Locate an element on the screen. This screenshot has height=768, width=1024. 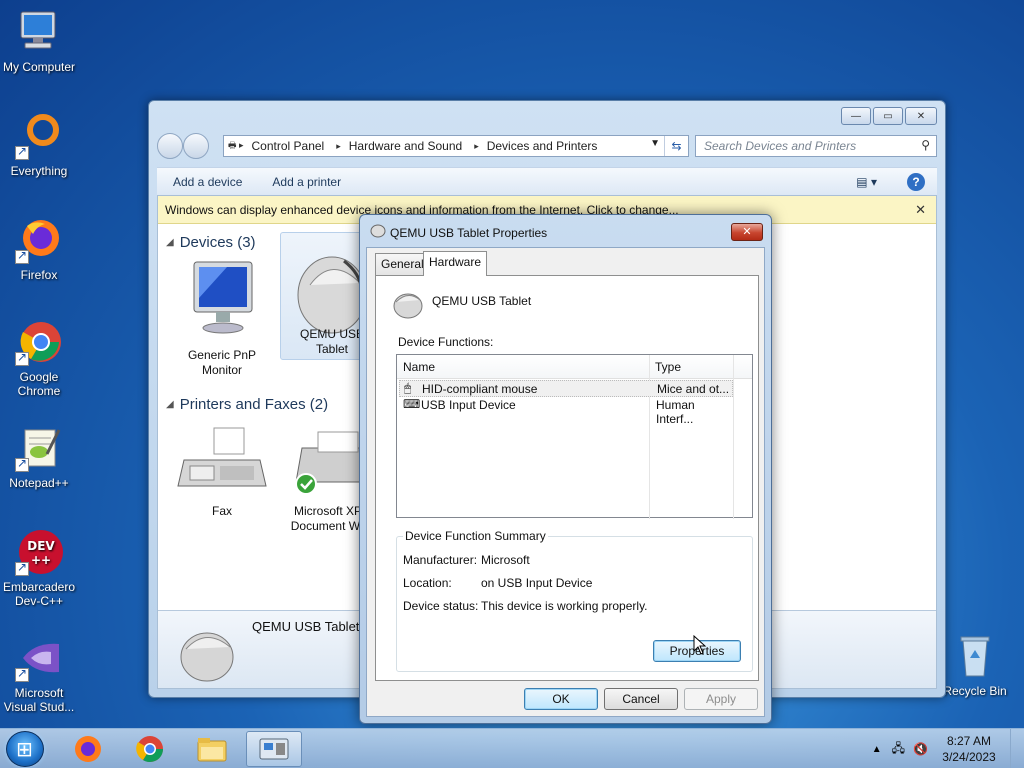
dialog-title: QEMU USB Tablet Properties is located at coordinates (469, 233).